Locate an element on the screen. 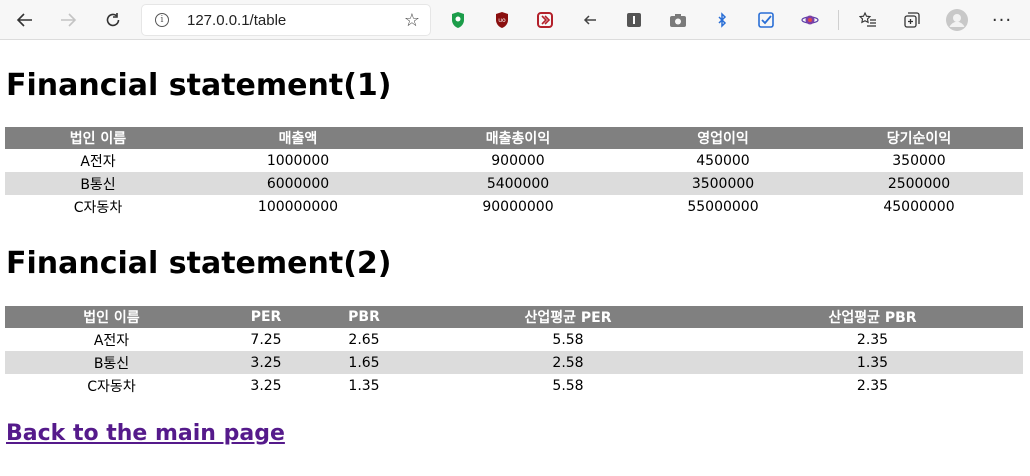 This screenshot has width=1030, height=476. table-cell: 45000000 is located at coordinates (919, 206).